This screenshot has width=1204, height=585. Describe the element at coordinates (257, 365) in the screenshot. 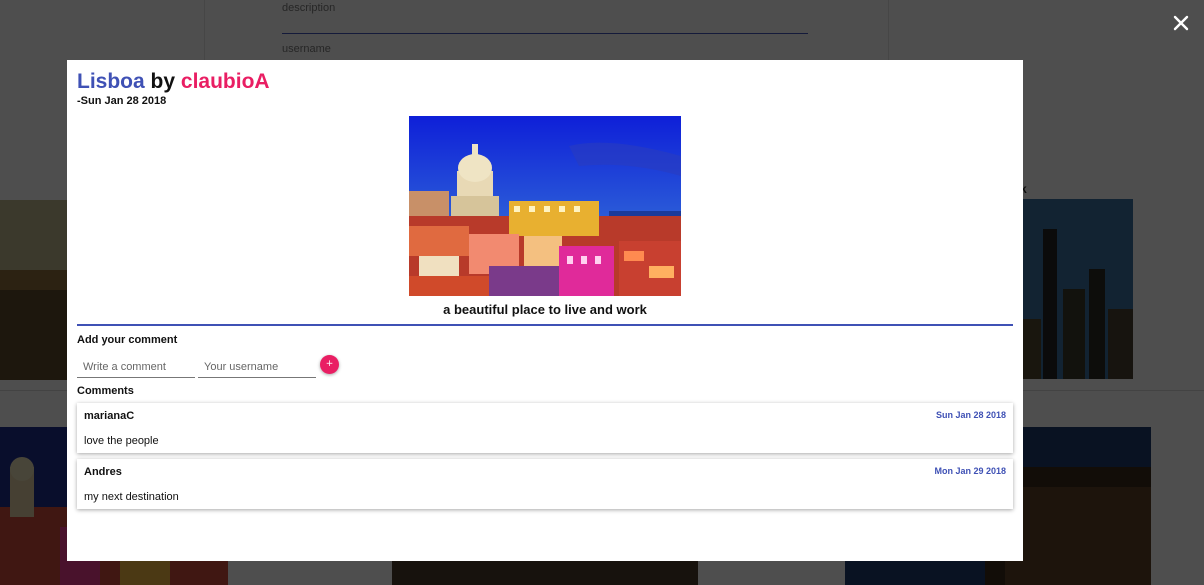

I see `comment-username-input` at that location.